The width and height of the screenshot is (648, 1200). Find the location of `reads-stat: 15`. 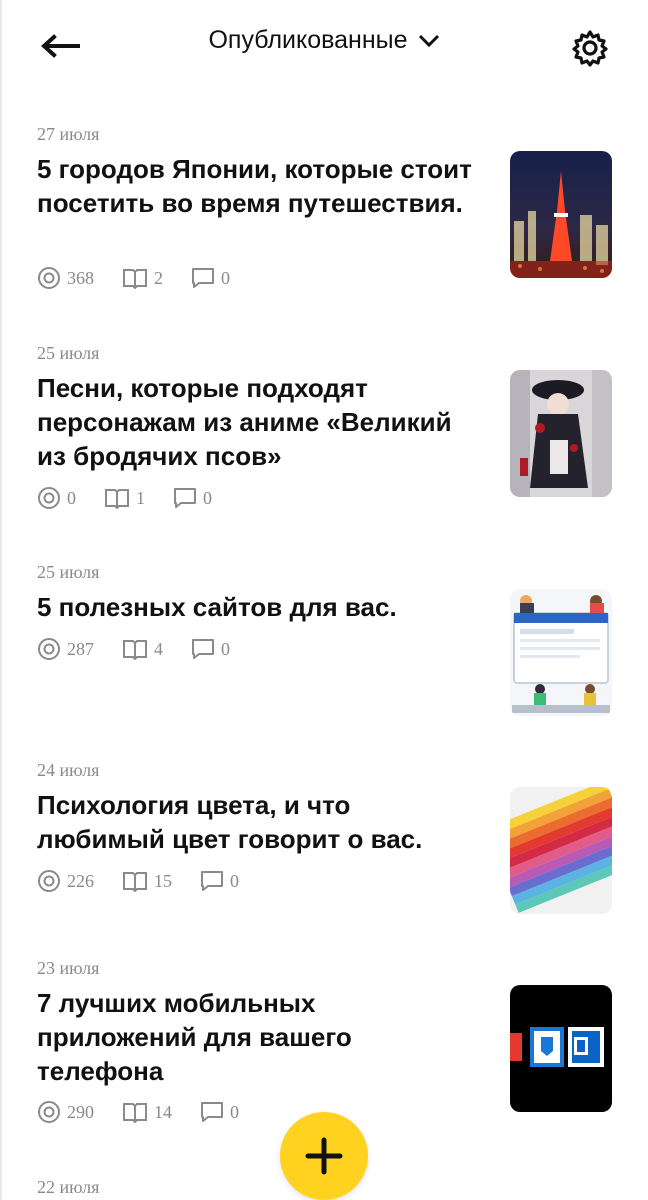

reads-stat: 15 is located at coordinates (147, 881).